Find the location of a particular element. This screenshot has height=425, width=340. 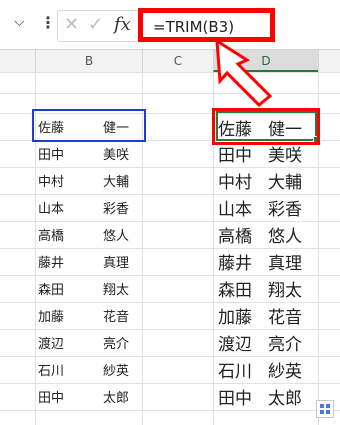

result-cell-highlight is located at coordinates (266, 126).